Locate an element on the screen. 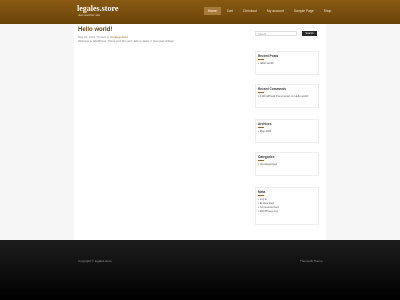 The width and height of the screenshot is (400, 300). nav-item-shop: Shop is located at coordinates (328, 11).